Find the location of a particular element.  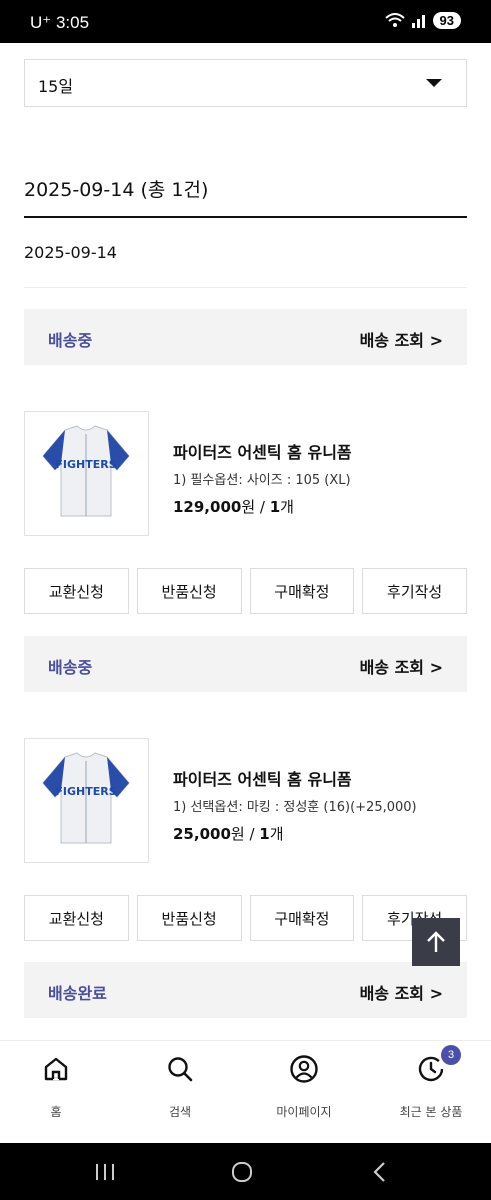

order-date-heading: 2025-09-14 (총 1건) is located at coordinates (116, 190).